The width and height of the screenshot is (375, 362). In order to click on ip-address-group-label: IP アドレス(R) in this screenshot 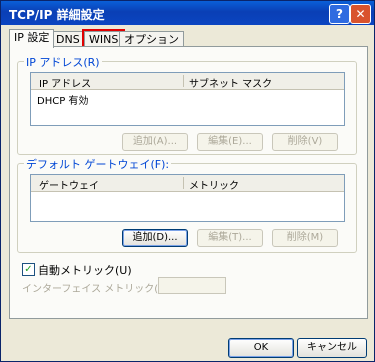, I will do `click(63, 62)`.